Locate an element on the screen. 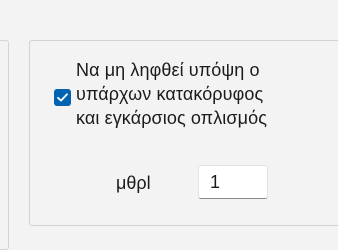 This screenshot has height=250, width=338. mthrl-label: μθρl is located at coordinates (133, 183).